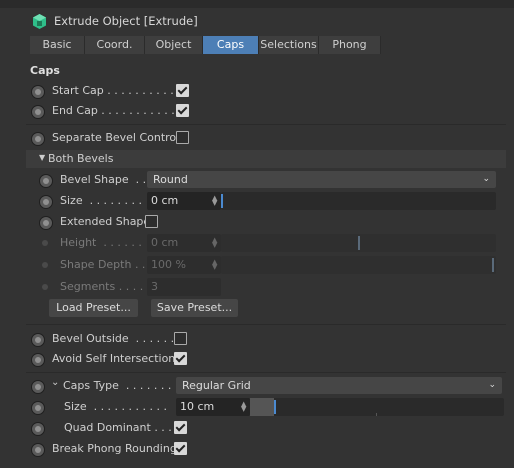  What do you see at coordinates (350, 45) in the screenshot?
I see `tab-phong: Phong` at bounding box center [350, 45].